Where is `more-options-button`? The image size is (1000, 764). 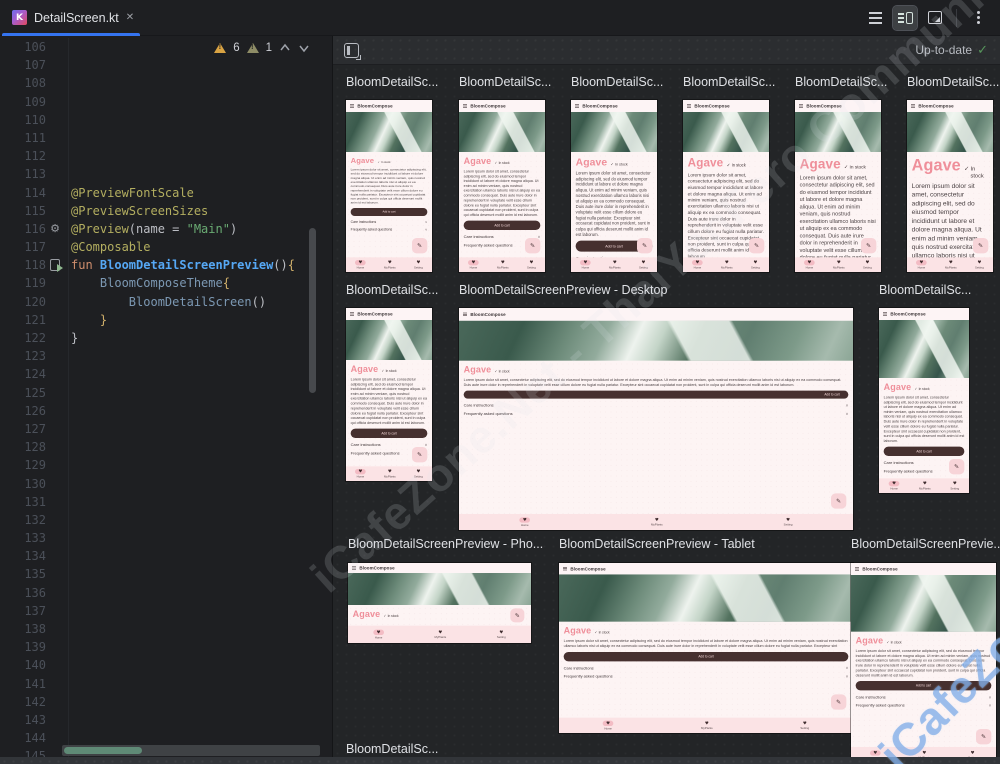
more-options-button is located at coordinates (978, 18).